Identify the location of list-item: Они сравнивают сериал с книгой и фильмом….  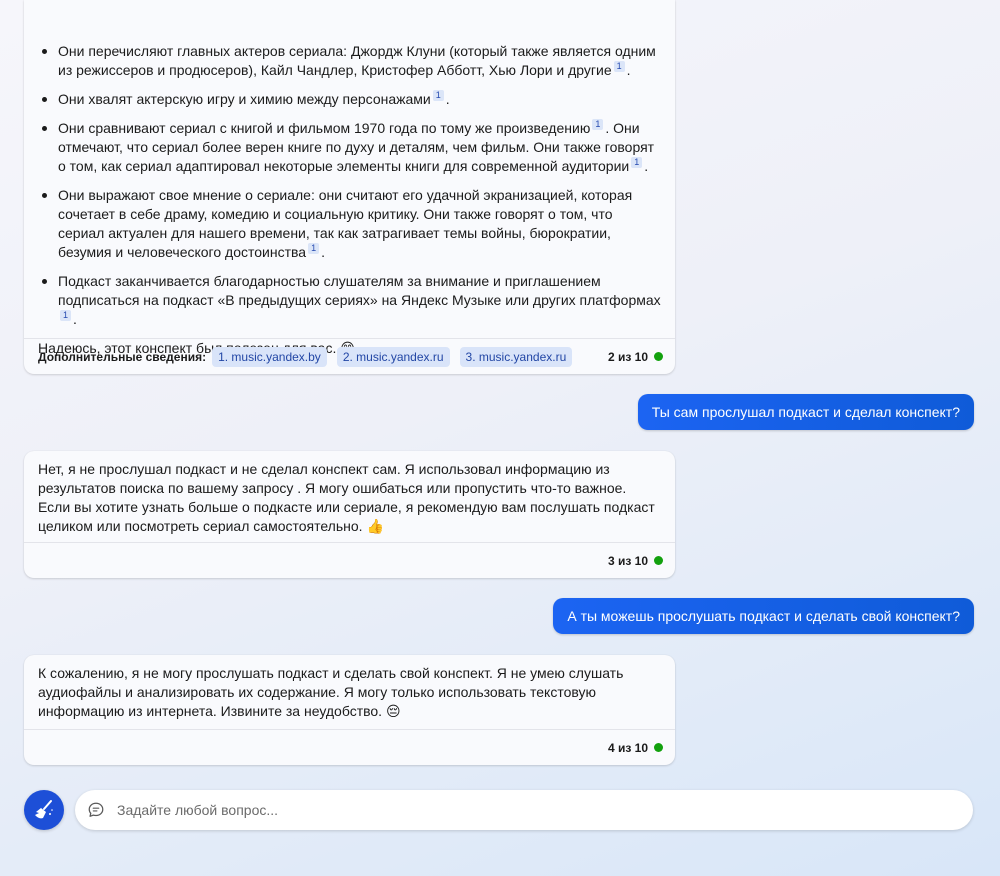
(351, 147).